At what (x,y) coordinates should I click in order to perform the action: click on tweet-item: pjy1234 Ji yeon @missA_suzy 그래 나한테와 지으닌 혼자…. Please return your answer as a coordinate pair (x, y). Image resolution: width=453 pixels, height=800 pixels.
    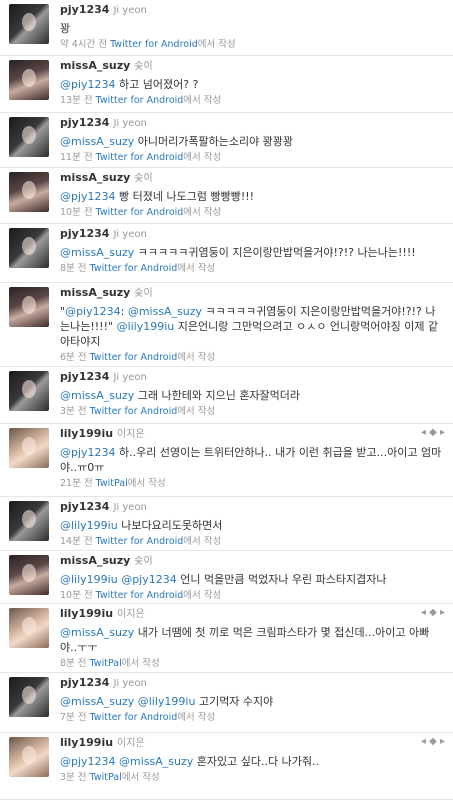
    Looking at the image, I should click on (226, 395).